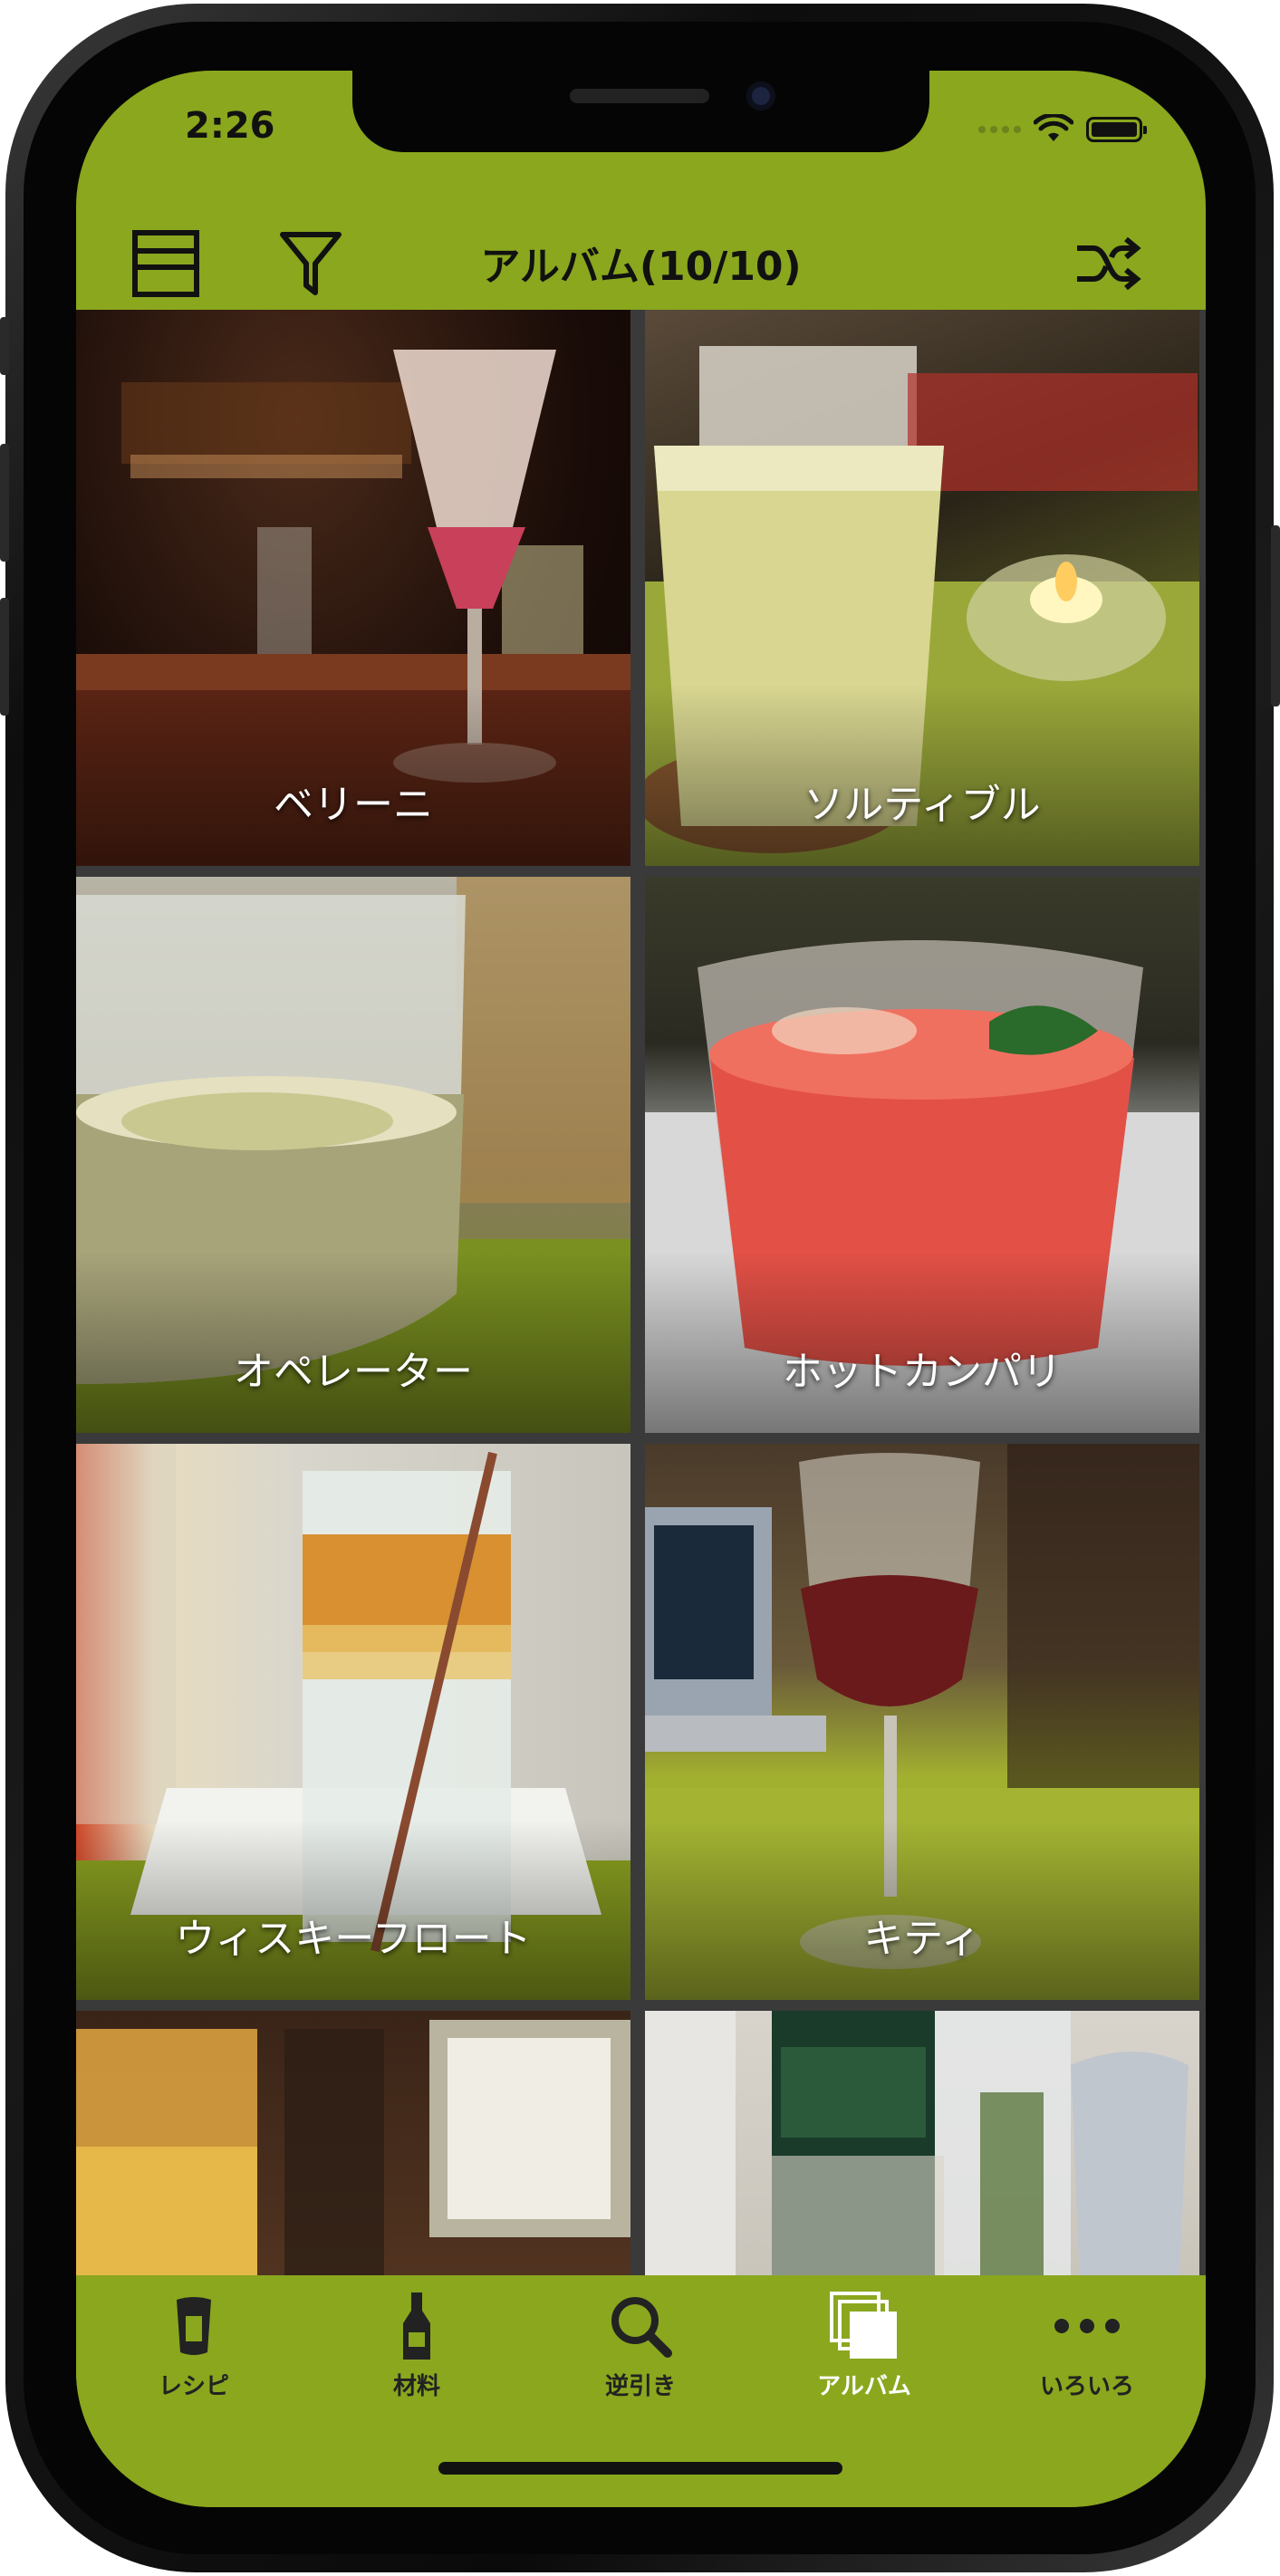 This screenshot has width=1280, height=2576. Describe the element at coordinates (999, 129) in the screenshot. I see `signal-icon` at that location.